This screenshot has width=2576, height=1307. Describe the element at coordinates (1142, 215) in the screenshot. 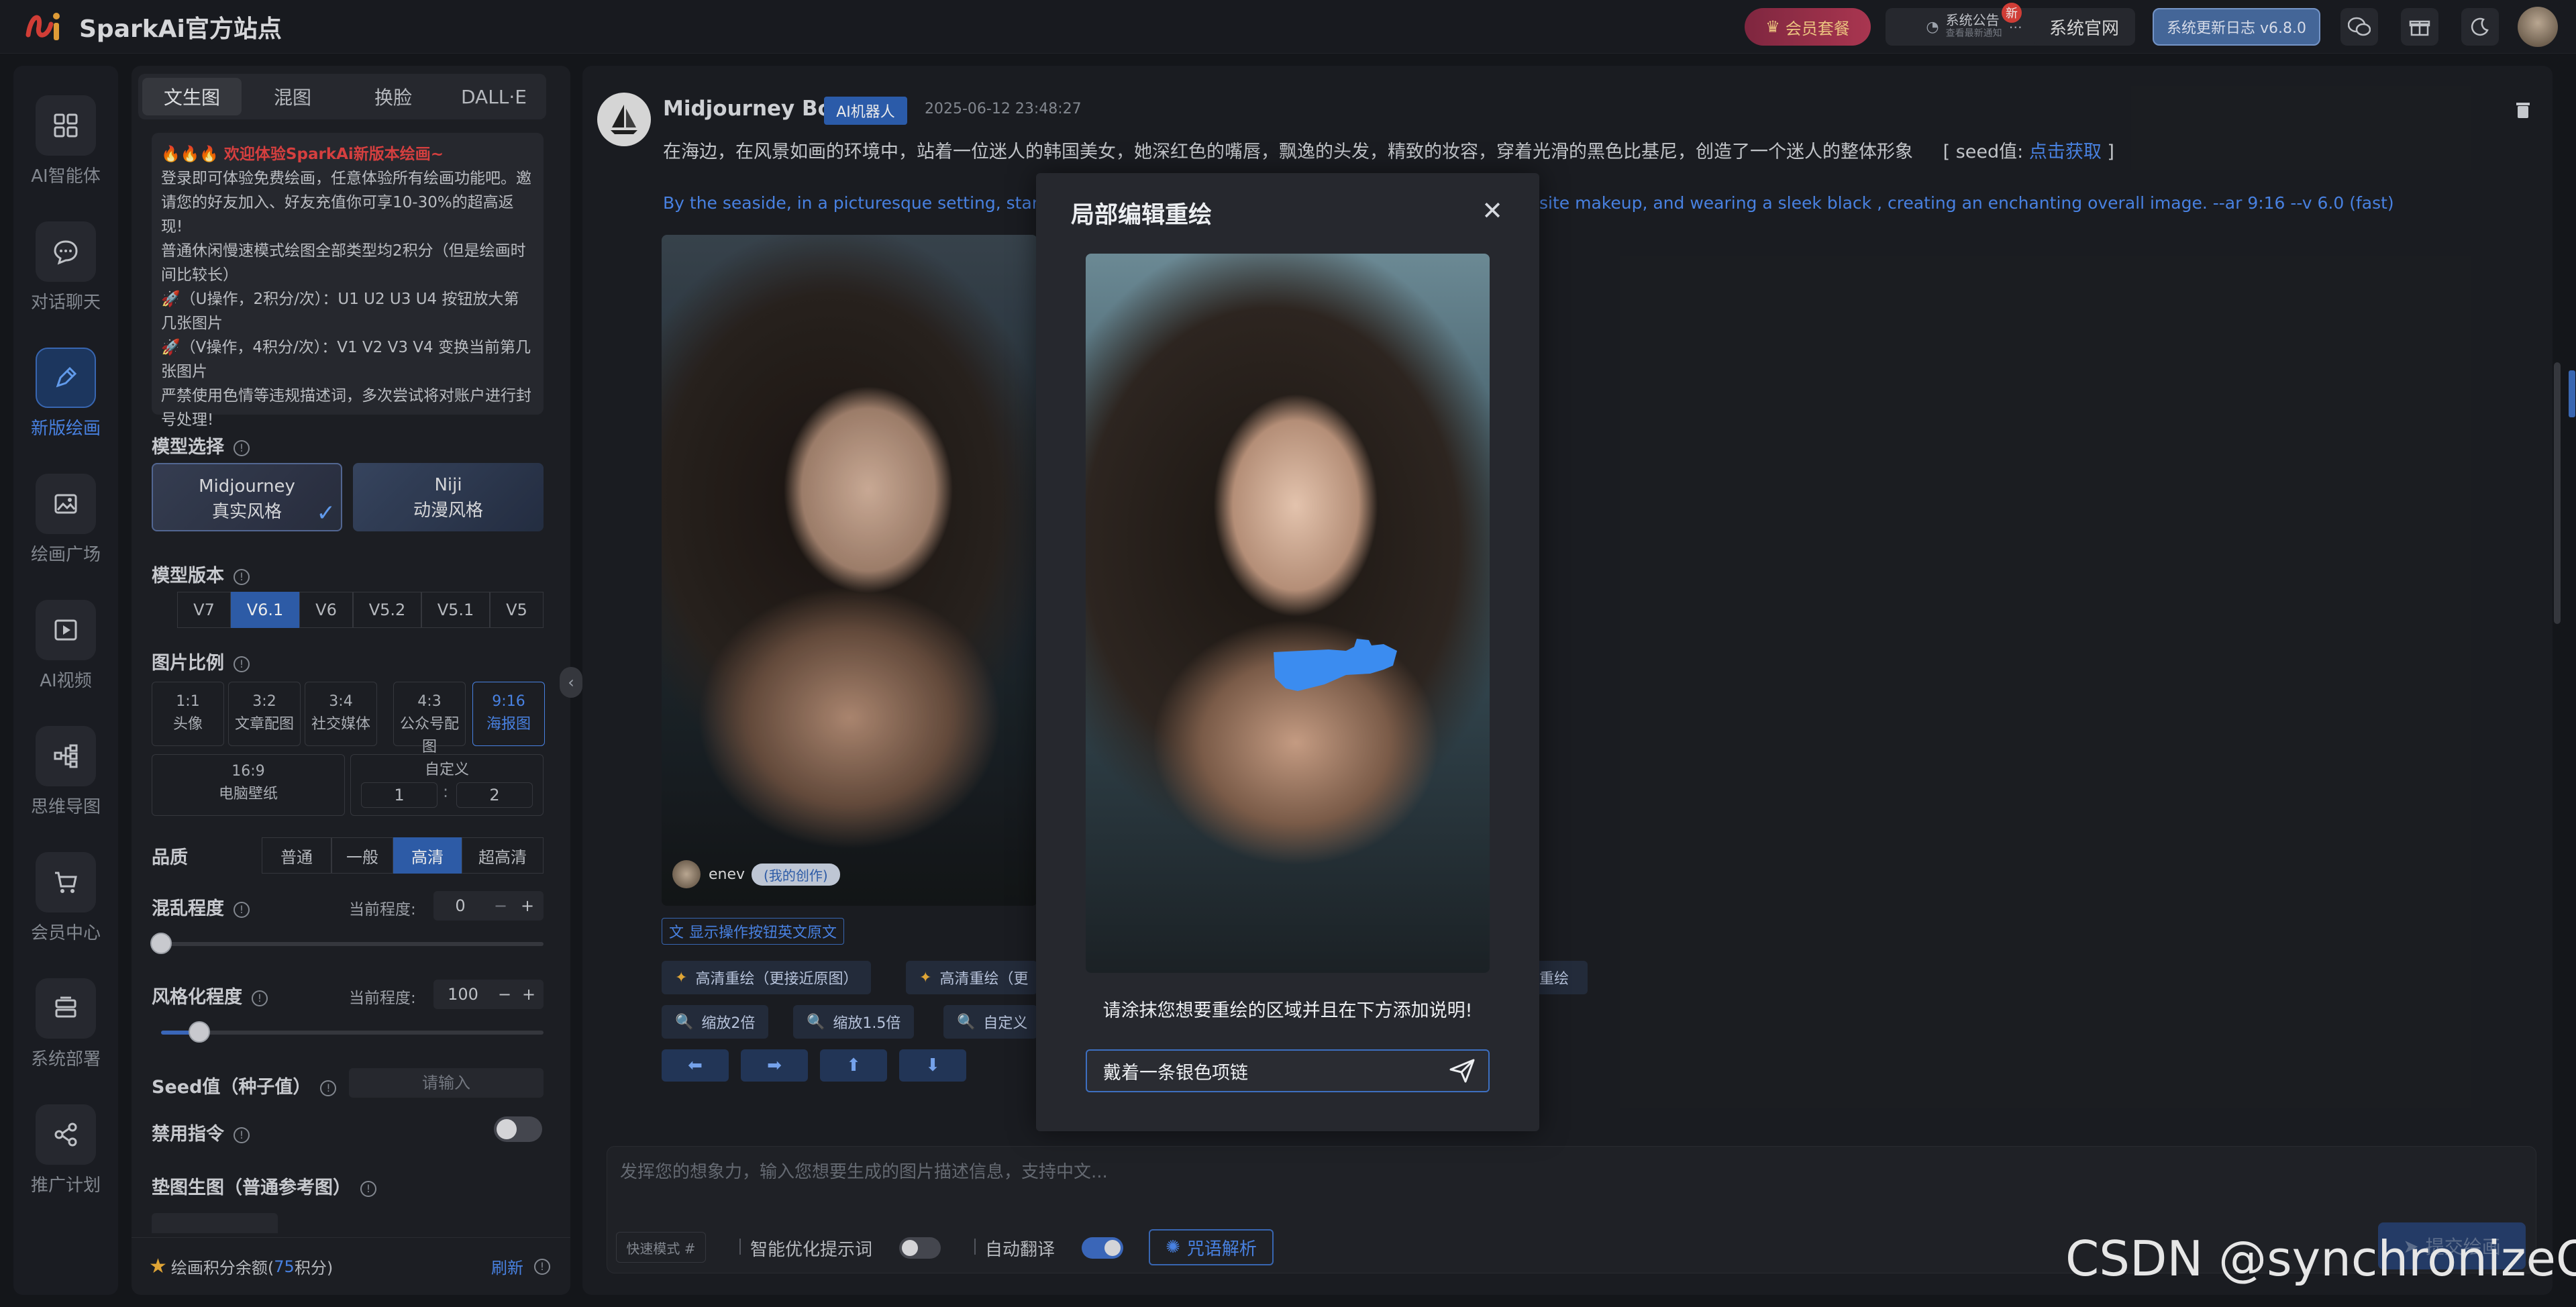

I see `modal-title: 局部编辑重绘` at that location.